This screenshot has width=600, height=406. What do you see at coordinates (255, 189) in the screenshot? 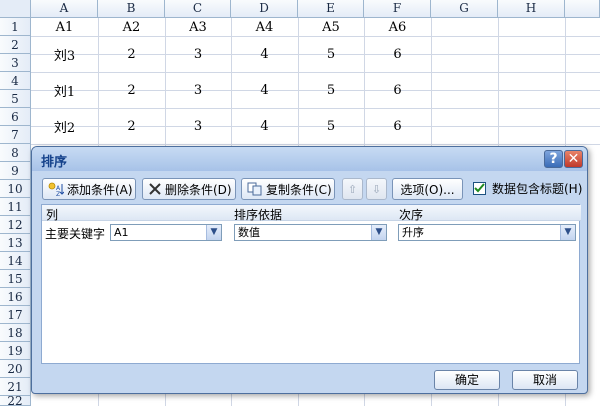
I see `copy-icon` at bounding box center [255, 189].